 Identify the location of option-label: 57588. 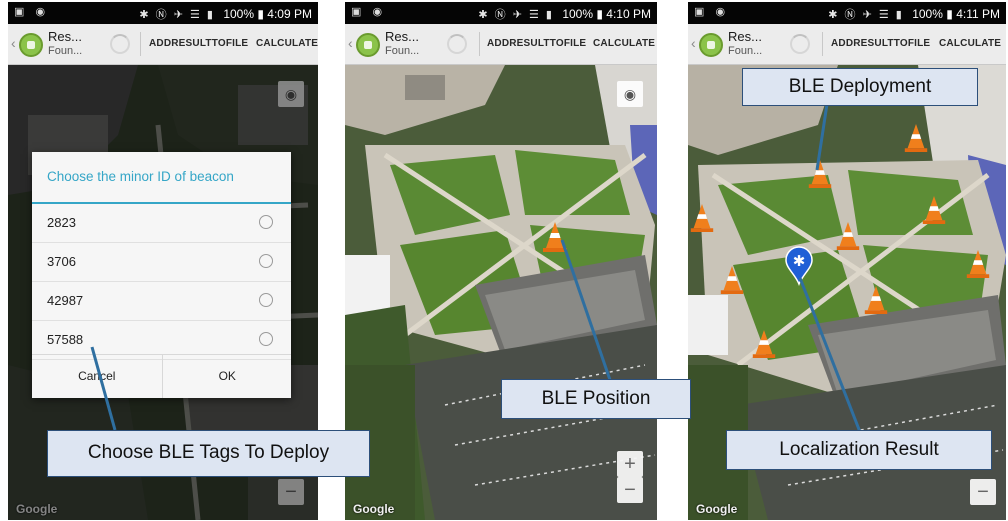
(65, 339).